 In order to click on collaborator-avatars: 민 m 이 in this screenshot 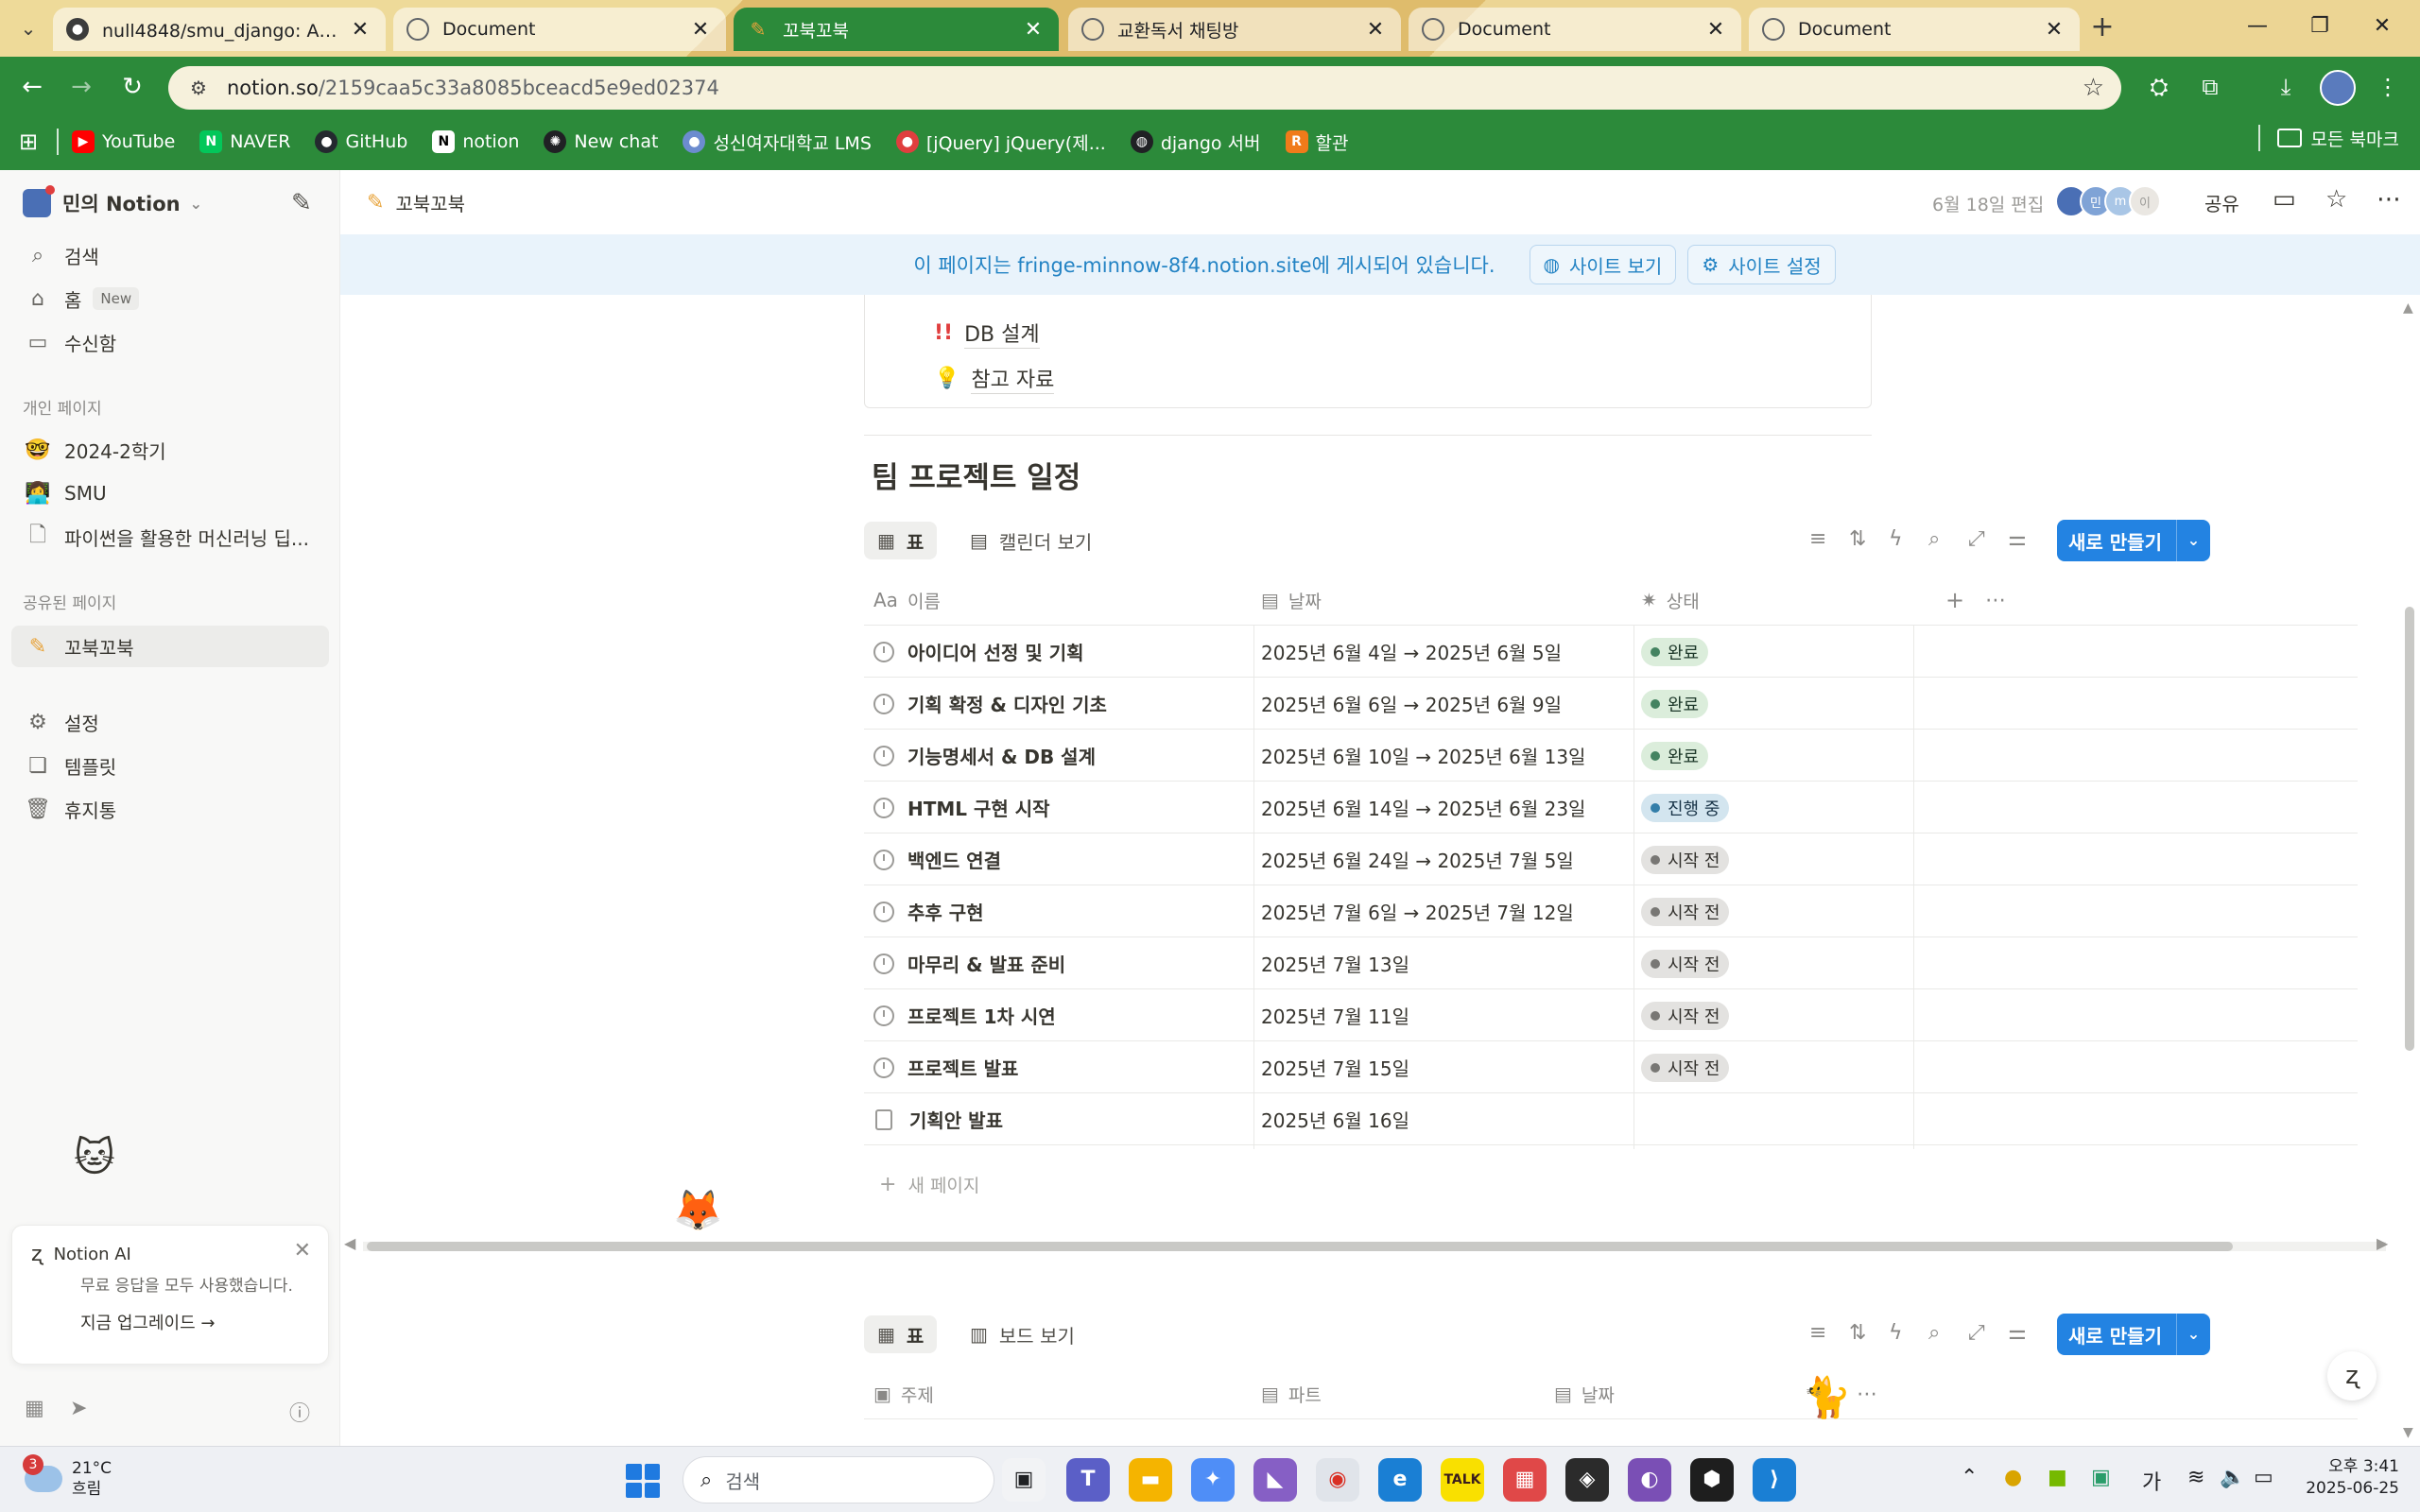, I will do `click(2108, 201)`.